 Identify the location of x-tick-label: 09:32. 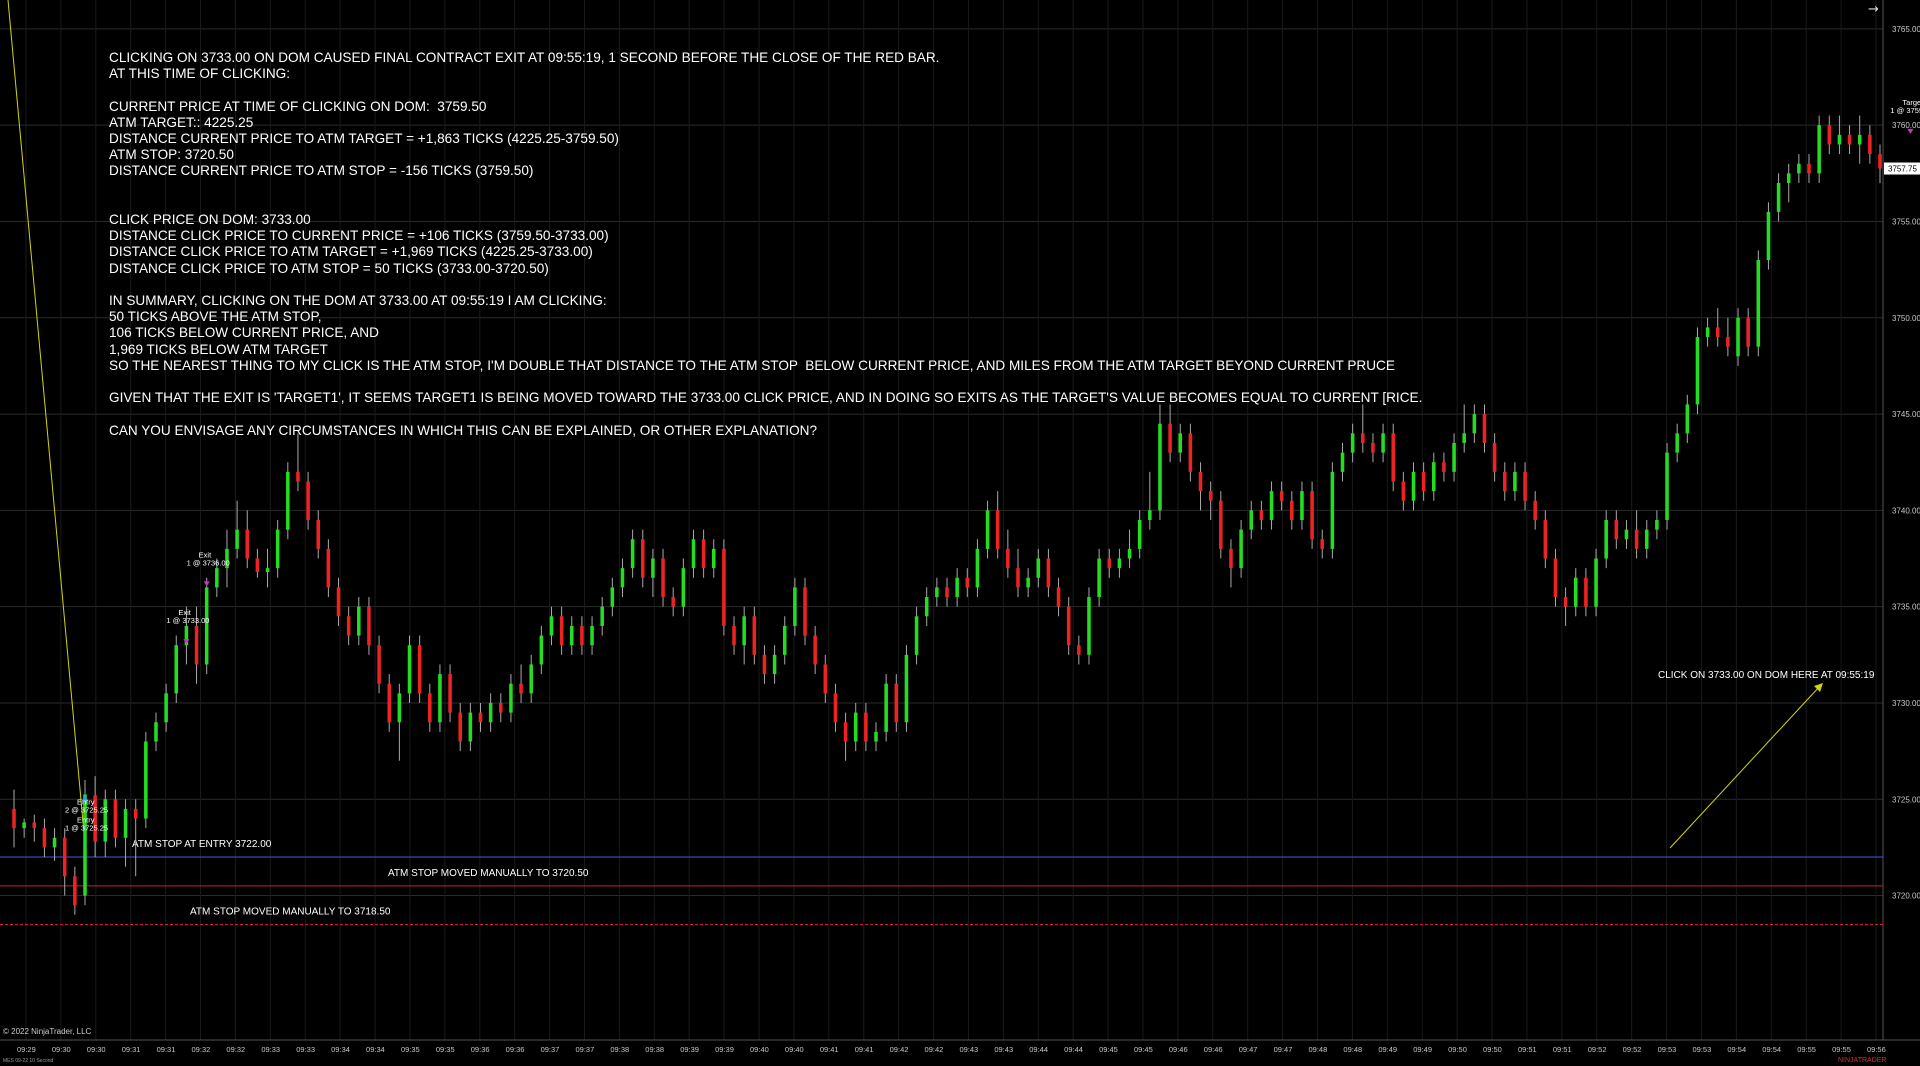
(235, 1049).